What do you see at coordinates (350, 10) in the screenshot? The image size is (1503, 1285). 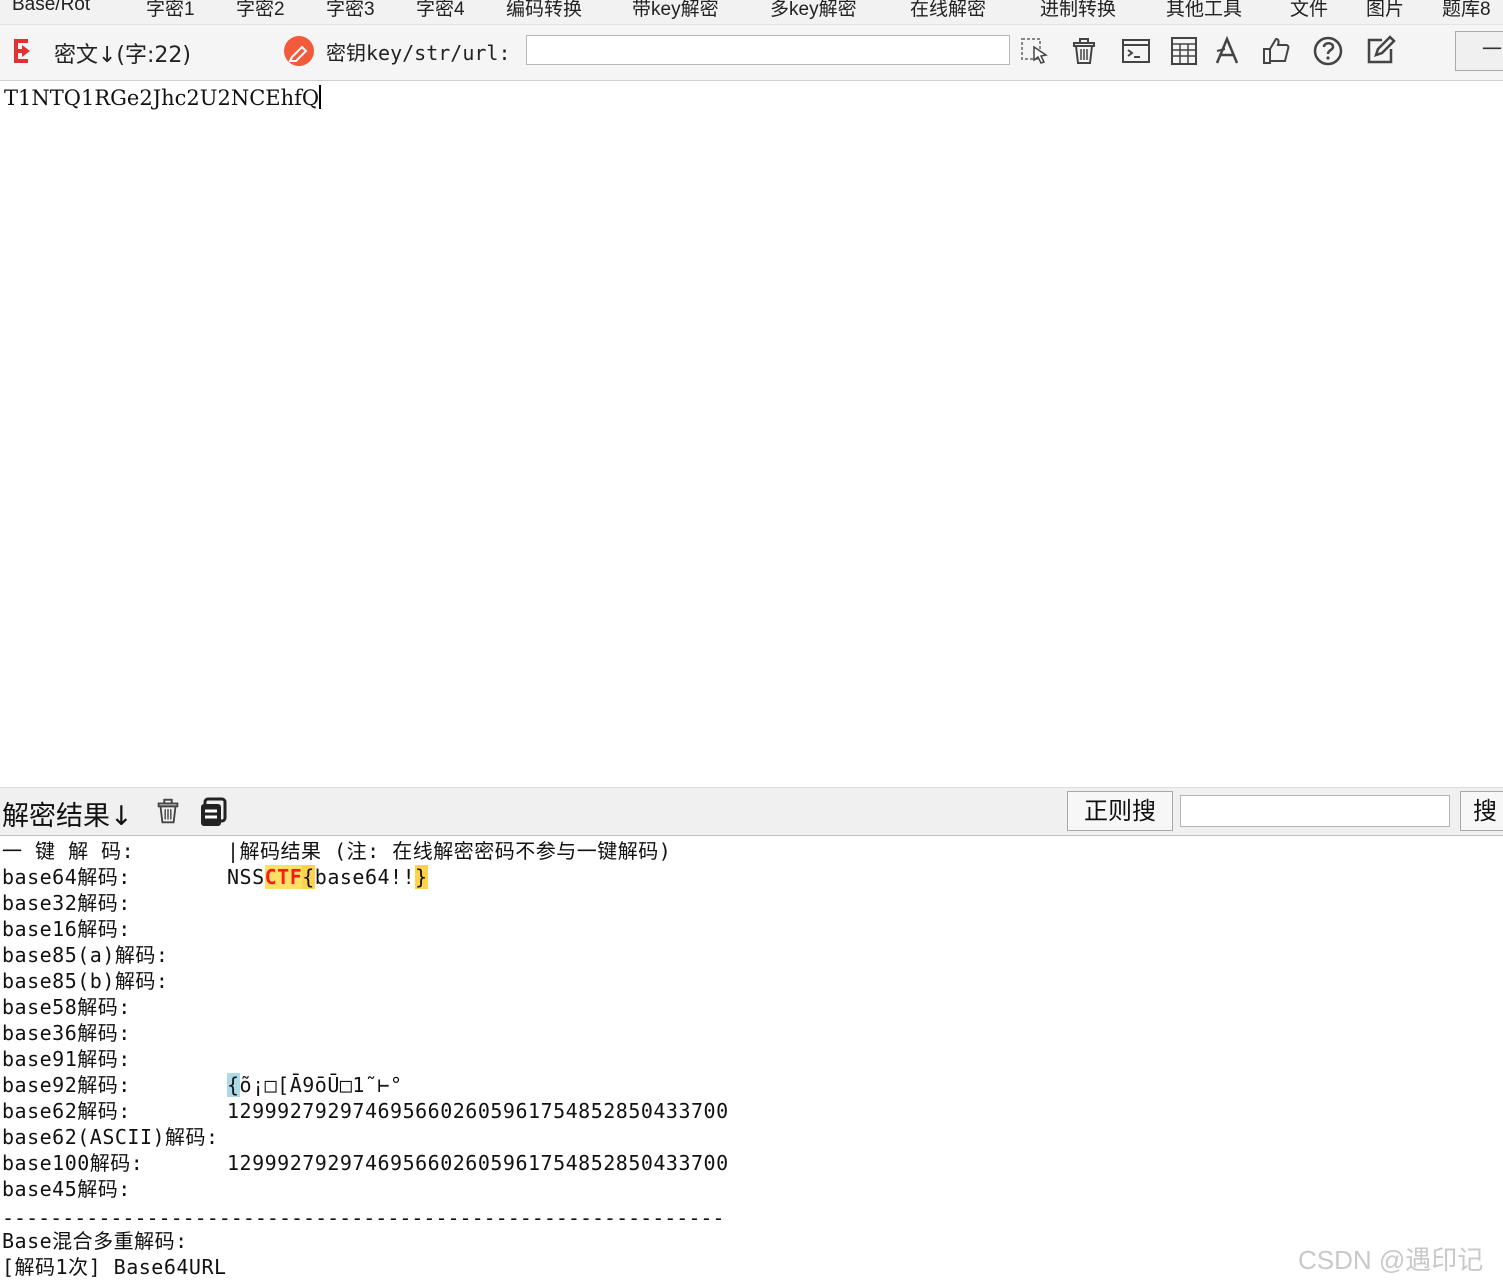 I see `menu-zimi3: 字密3` at bounding box center [350, 10].